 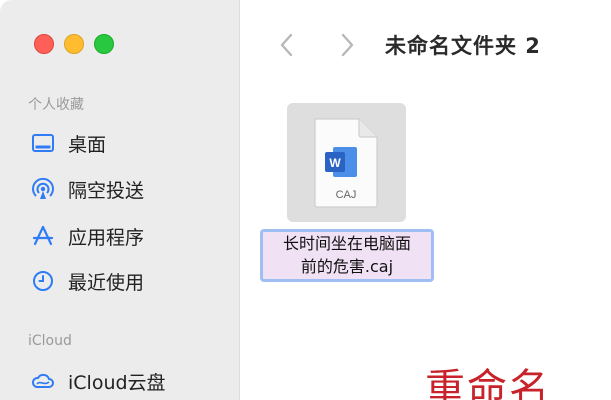 What do you see at coordinates (488, 383) in the screenshot?
I see `rename-annotation: 重命名` at bounding box center [488, 383].